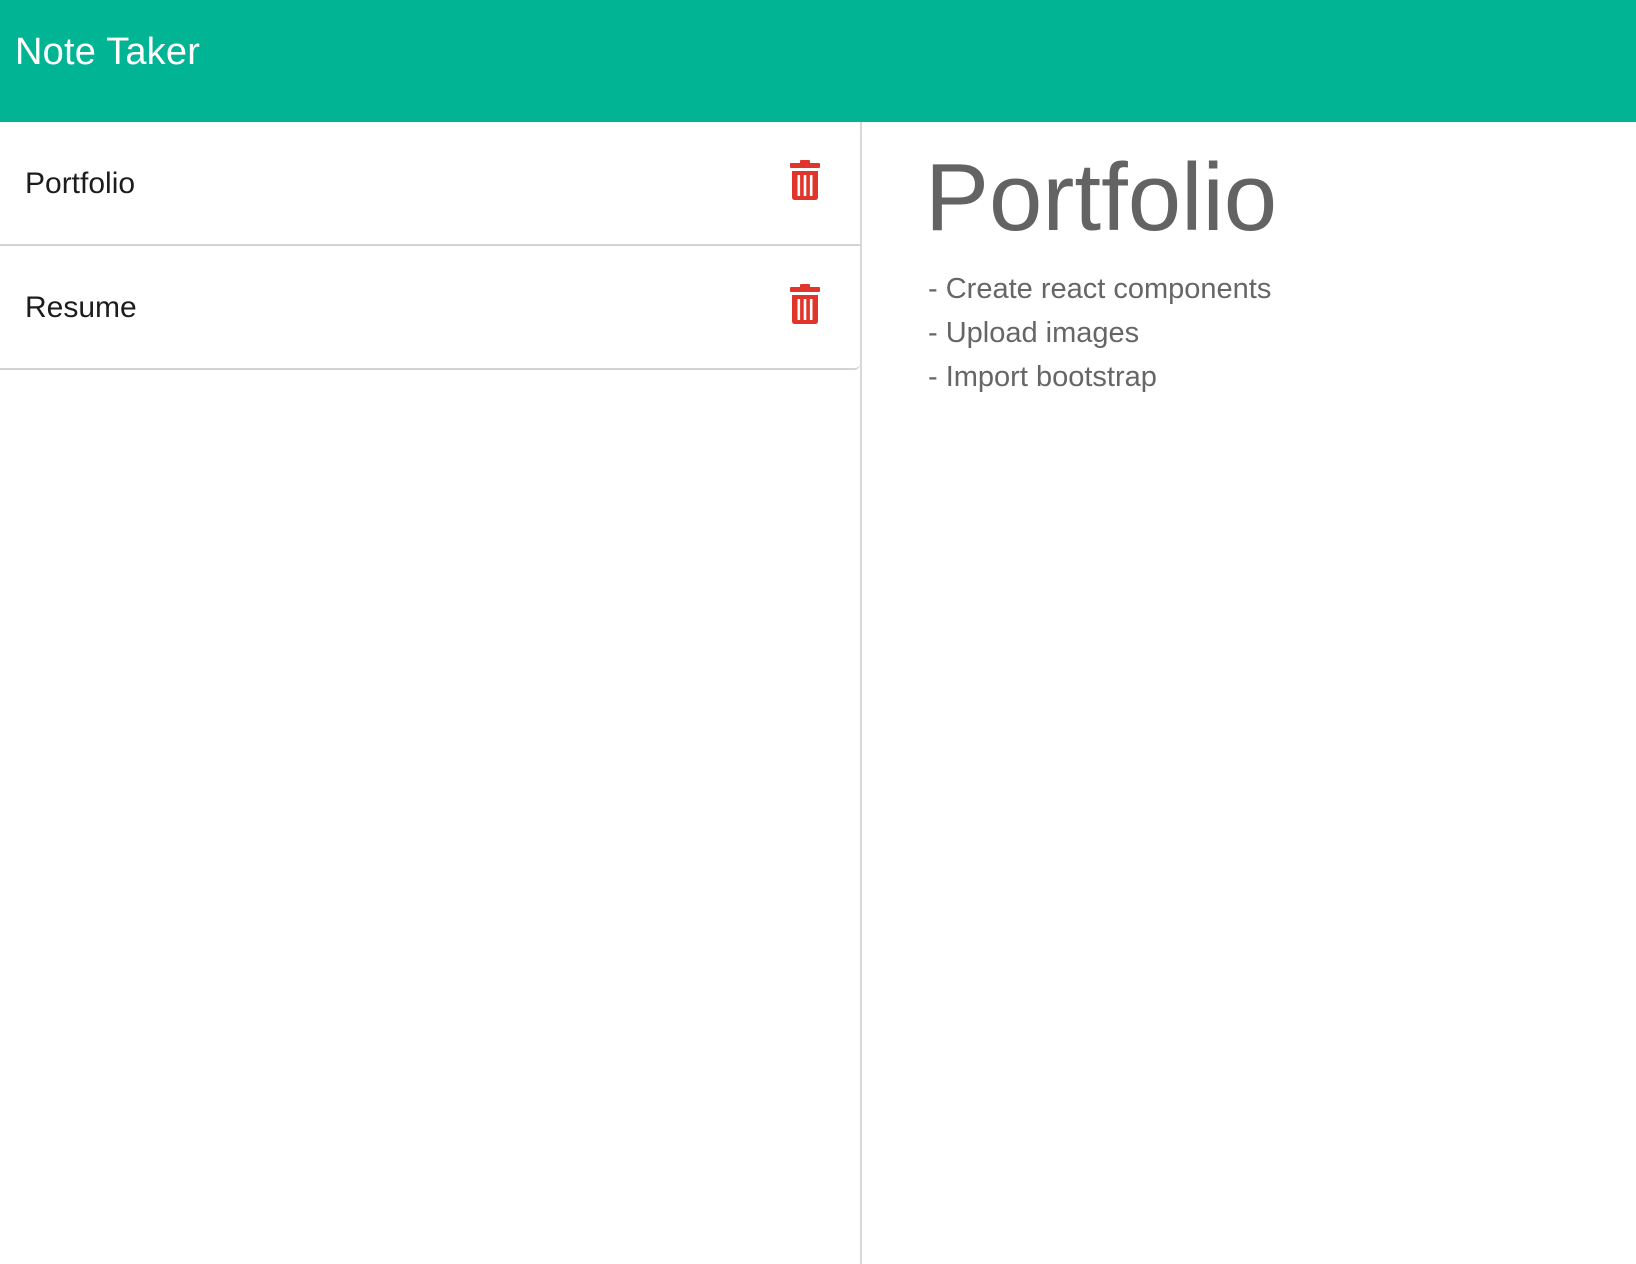 The image size is (1636, 1264). I want to click on app-title: Note Taker, so click(107, 52).